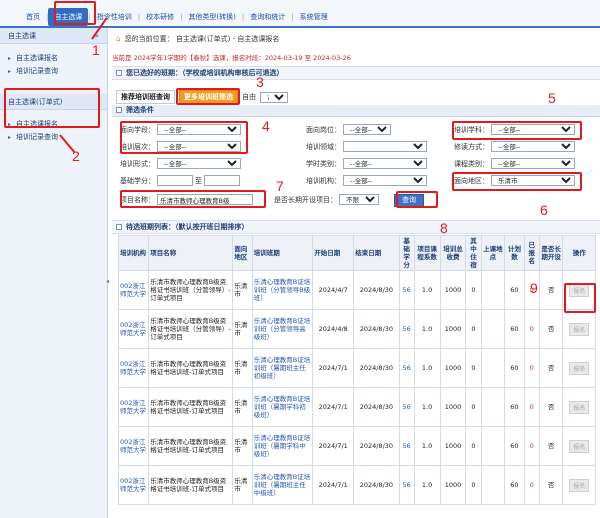 The image size is (600, 518). I want to click on query-tabs: 推荐培训班查询 更多培训班筛选 自由 ?, so click(202, 97).